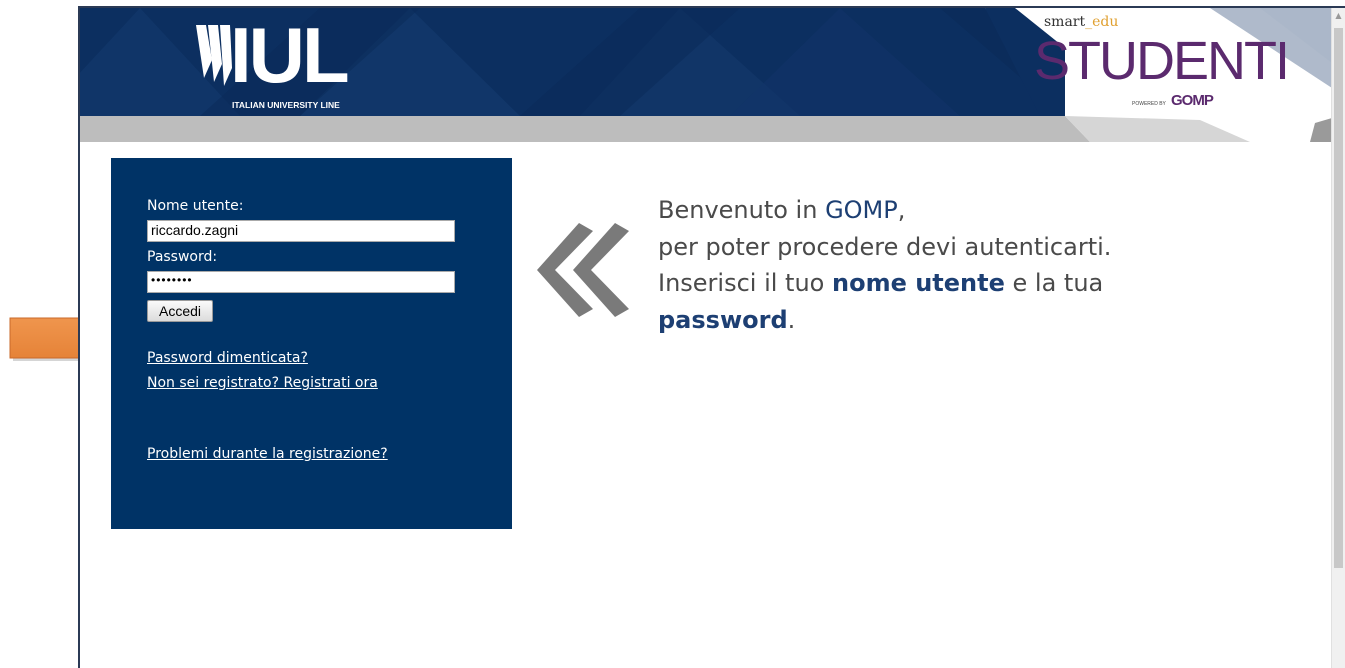 This screenshot has height=668, width=1345. I want to click on password-field: ••••••••, so click(301, 282).